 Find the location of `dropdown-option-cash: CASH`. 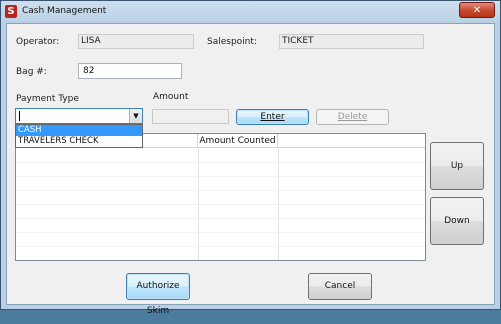

dropdown-option-cash: CASH is located at coordinates (79, 130).